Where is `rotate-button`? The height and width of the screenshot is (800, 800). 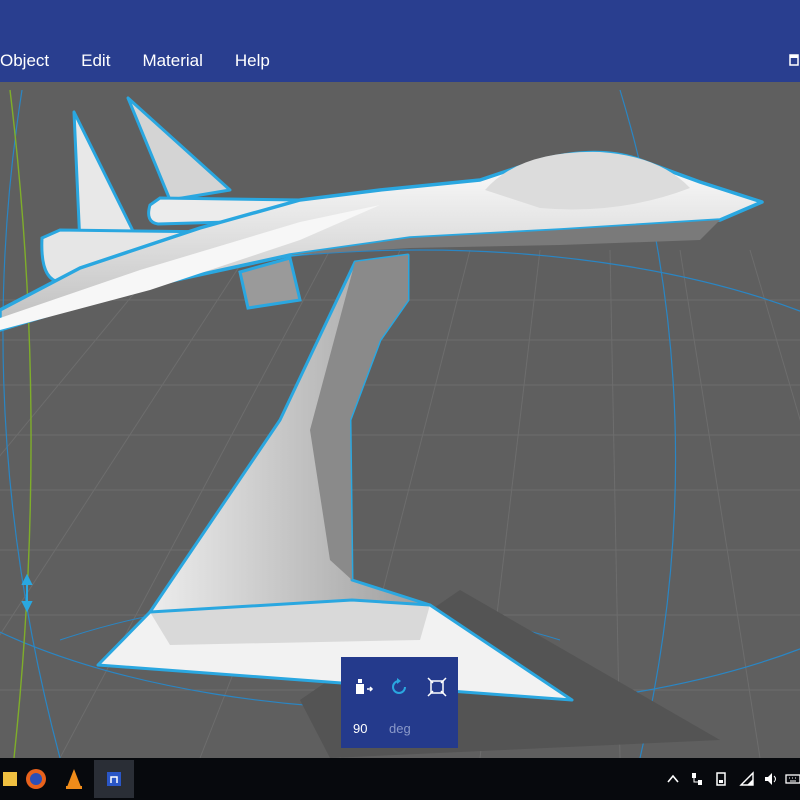 rotate-button is located at coordinates (399, 687).